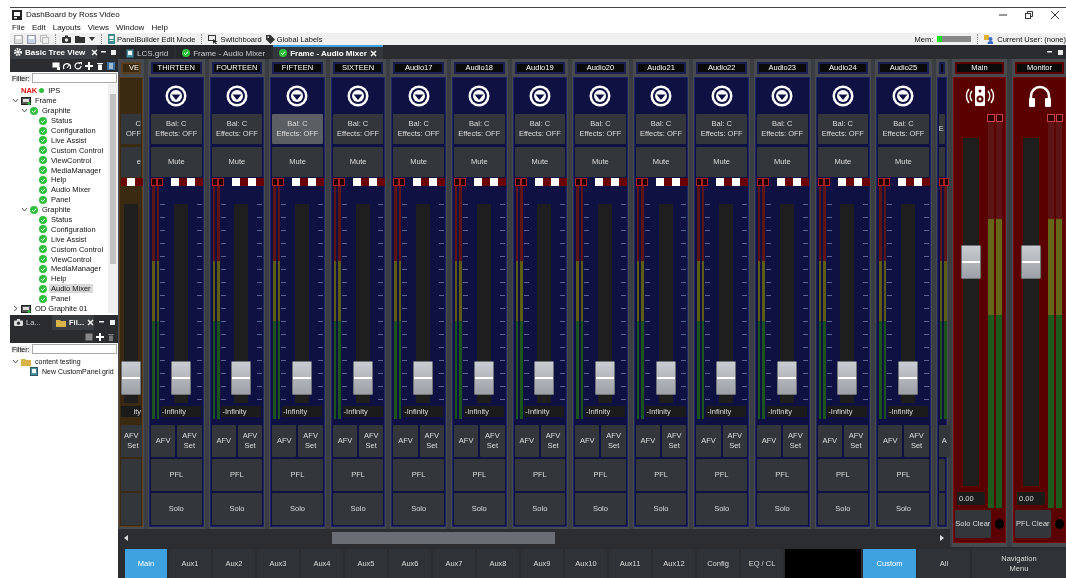  What do you see at coordinates (17, 14) in the screenshot?
I see `app-logo-icon` at bounding box center [17, 14].